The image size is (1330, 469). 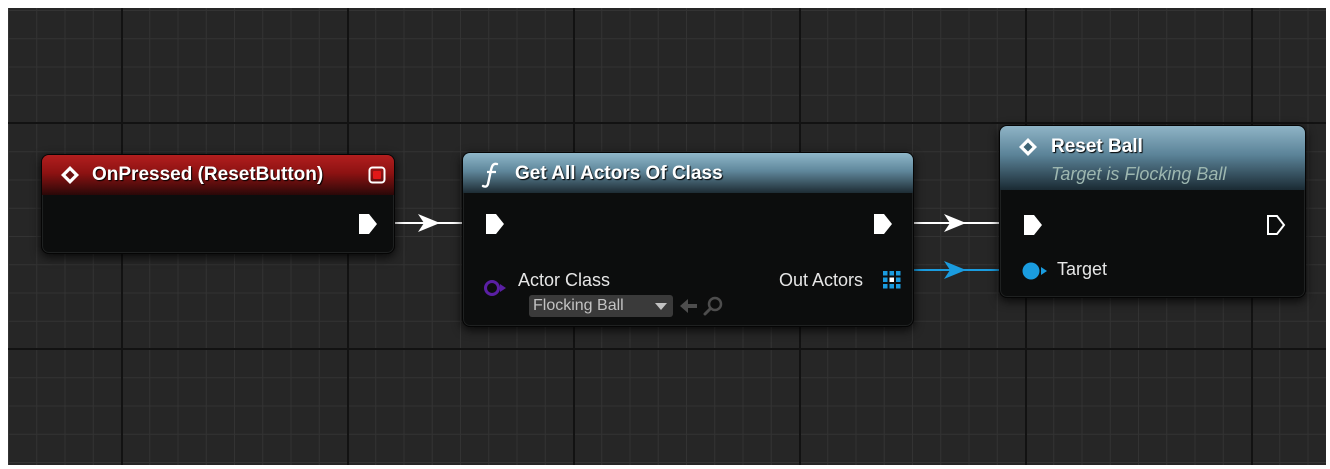 I want to click on array-grid-icon, so click(x=892, y=280).